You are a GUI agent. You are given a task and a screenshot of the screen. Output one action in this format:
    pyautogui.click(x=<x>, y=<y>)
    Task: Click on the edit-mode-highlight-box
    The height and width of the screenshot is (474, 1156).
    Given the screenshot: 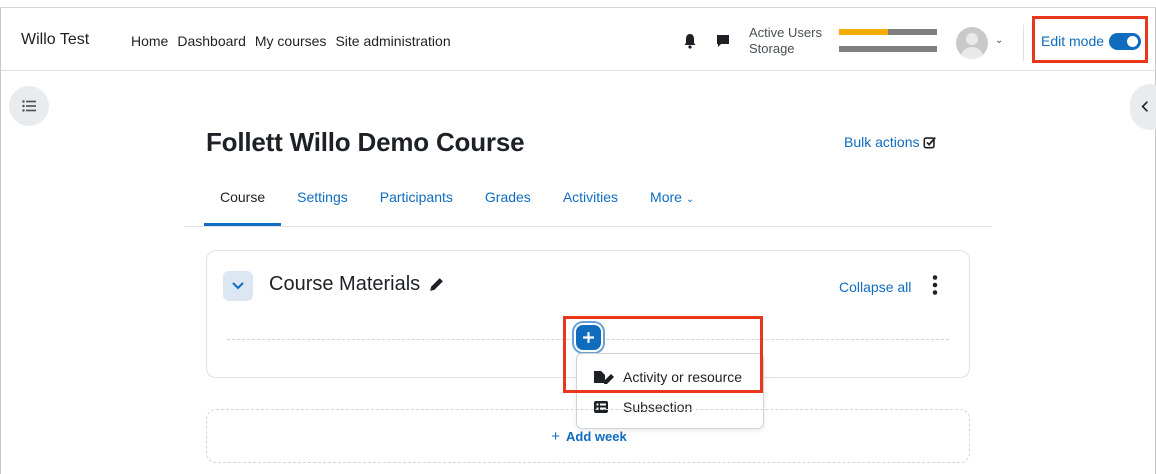 What is the action you would take?
    pyautogui.click(x=1090, y=39)
    